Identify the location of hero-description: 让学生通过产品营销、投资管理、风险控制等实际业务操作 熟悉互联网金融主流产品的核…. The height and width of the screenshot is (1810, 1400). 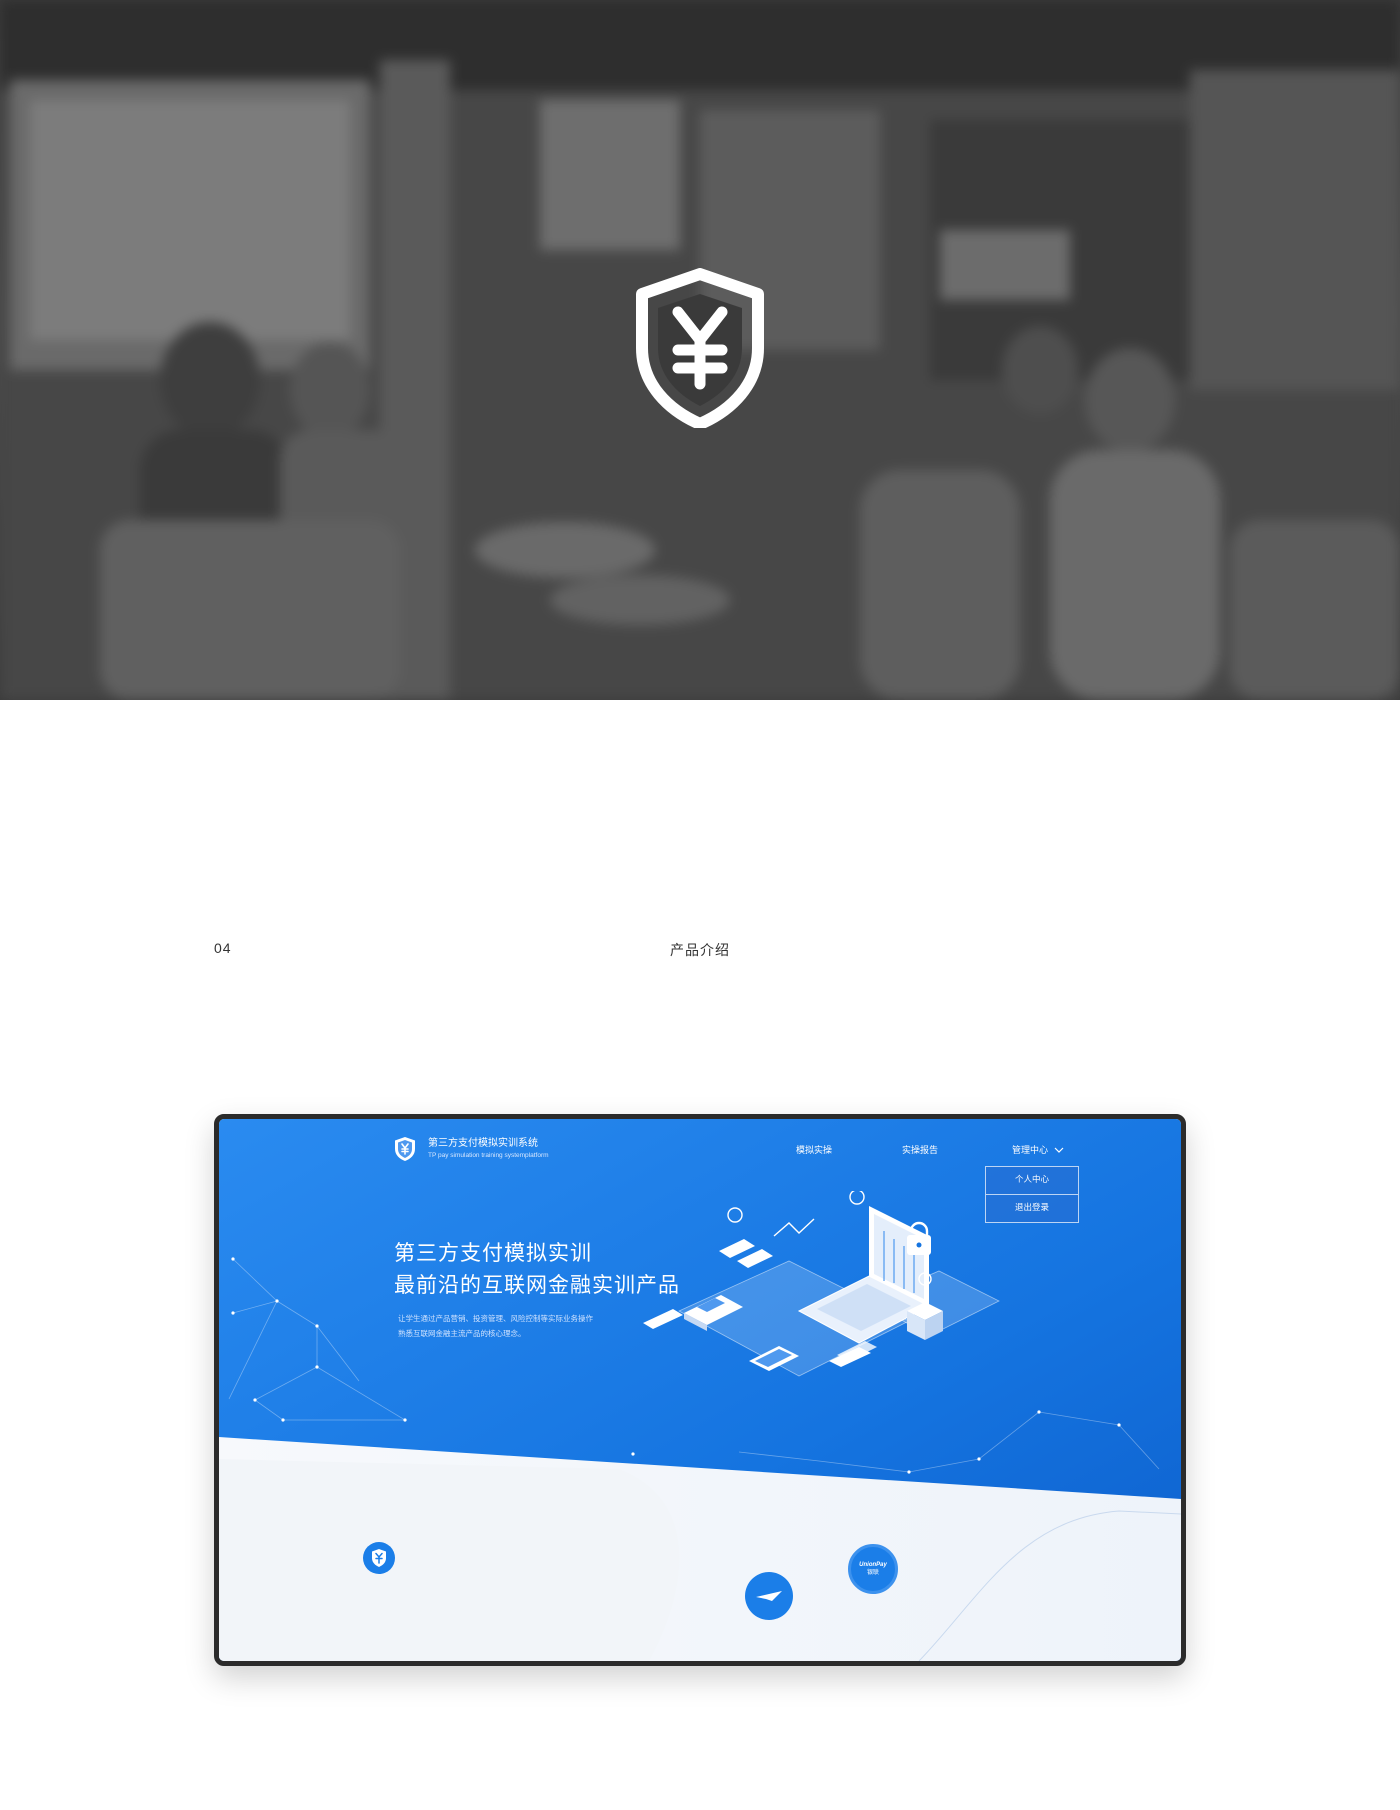
(495, 1326).